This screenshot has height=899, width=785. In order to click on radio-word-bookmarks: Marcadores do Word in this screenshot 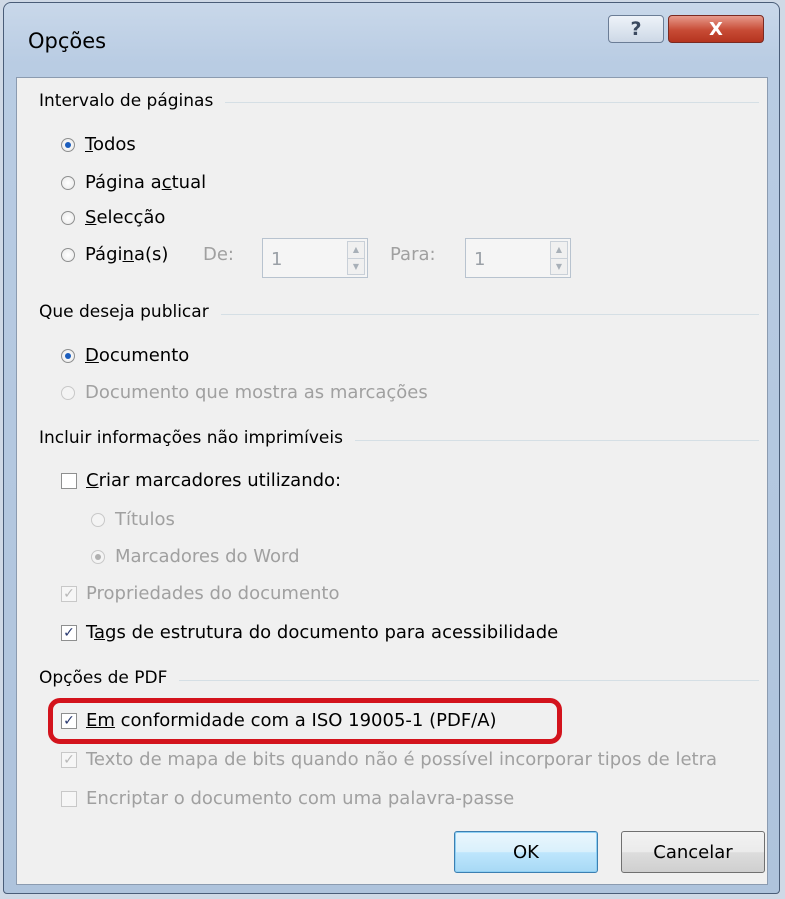, I will do `click(195, 556)`.